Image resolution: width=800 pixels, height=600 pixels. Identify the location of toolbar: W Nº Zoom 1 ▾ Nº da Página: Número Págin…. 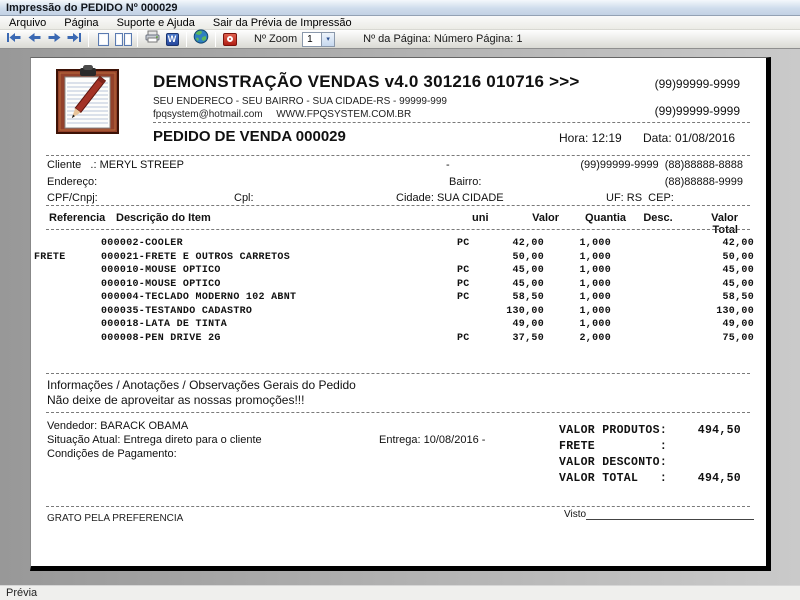
(400, 39).